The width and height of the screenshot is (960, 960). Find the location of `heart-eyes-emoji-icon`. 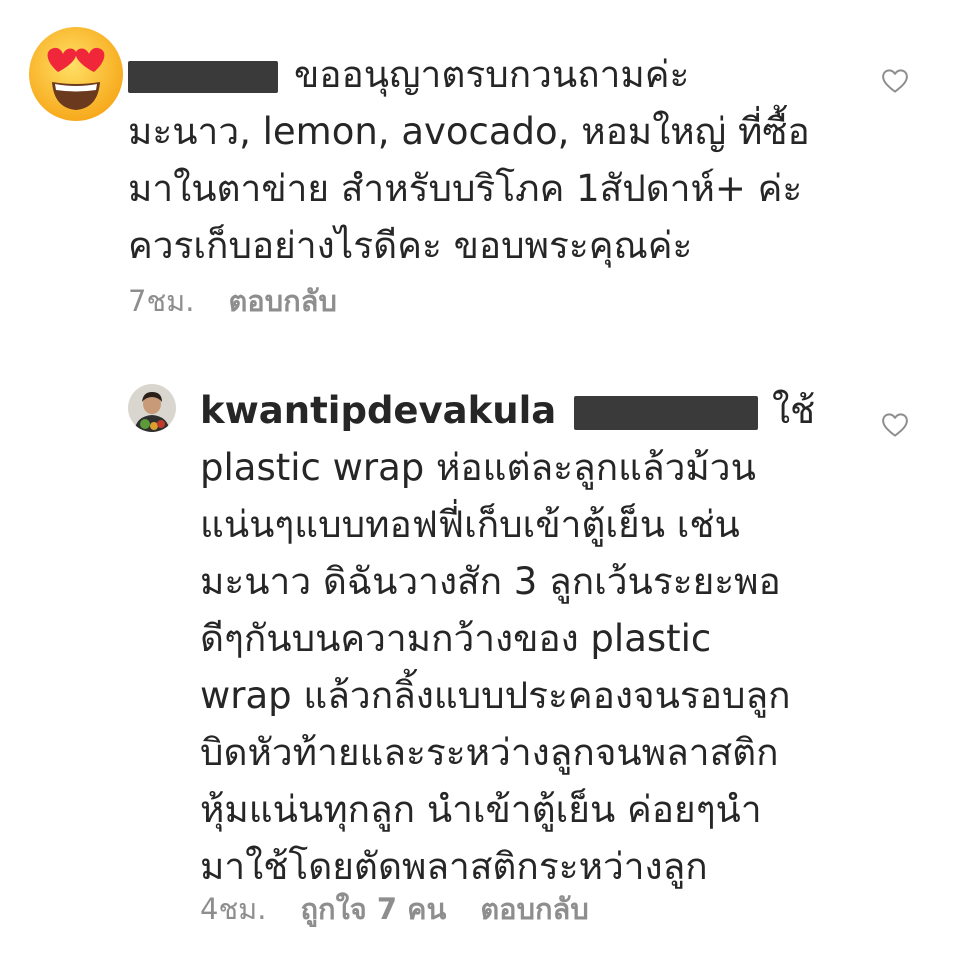

heart-eyes-emoji-icon is located at coordinates (76, 74).